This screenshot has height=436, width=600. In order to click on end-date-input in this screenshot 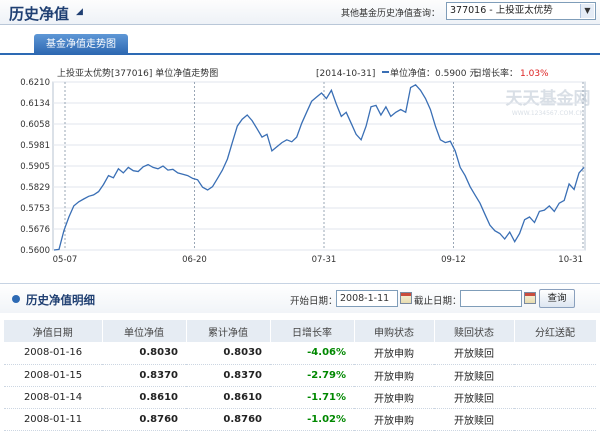, I will do `click(491, 298)`.